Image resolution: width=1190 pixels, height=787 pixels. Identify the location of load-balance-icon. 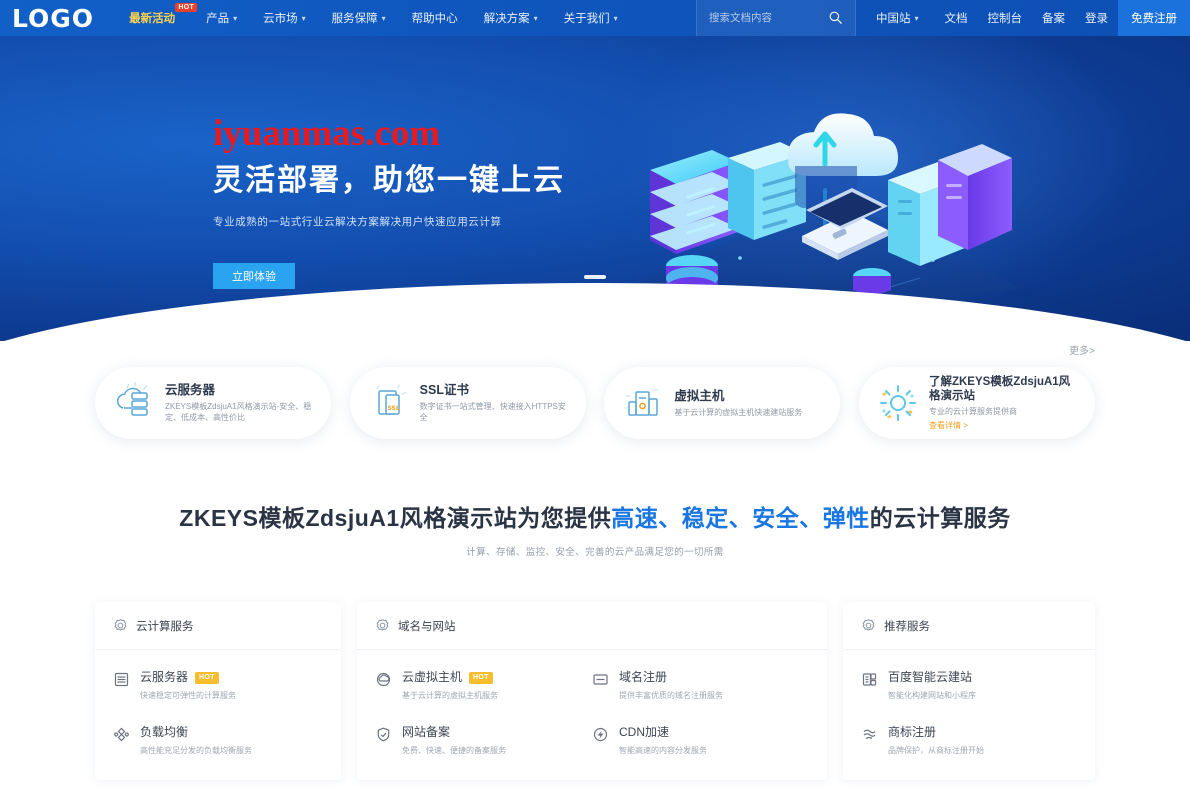
(121, 734).